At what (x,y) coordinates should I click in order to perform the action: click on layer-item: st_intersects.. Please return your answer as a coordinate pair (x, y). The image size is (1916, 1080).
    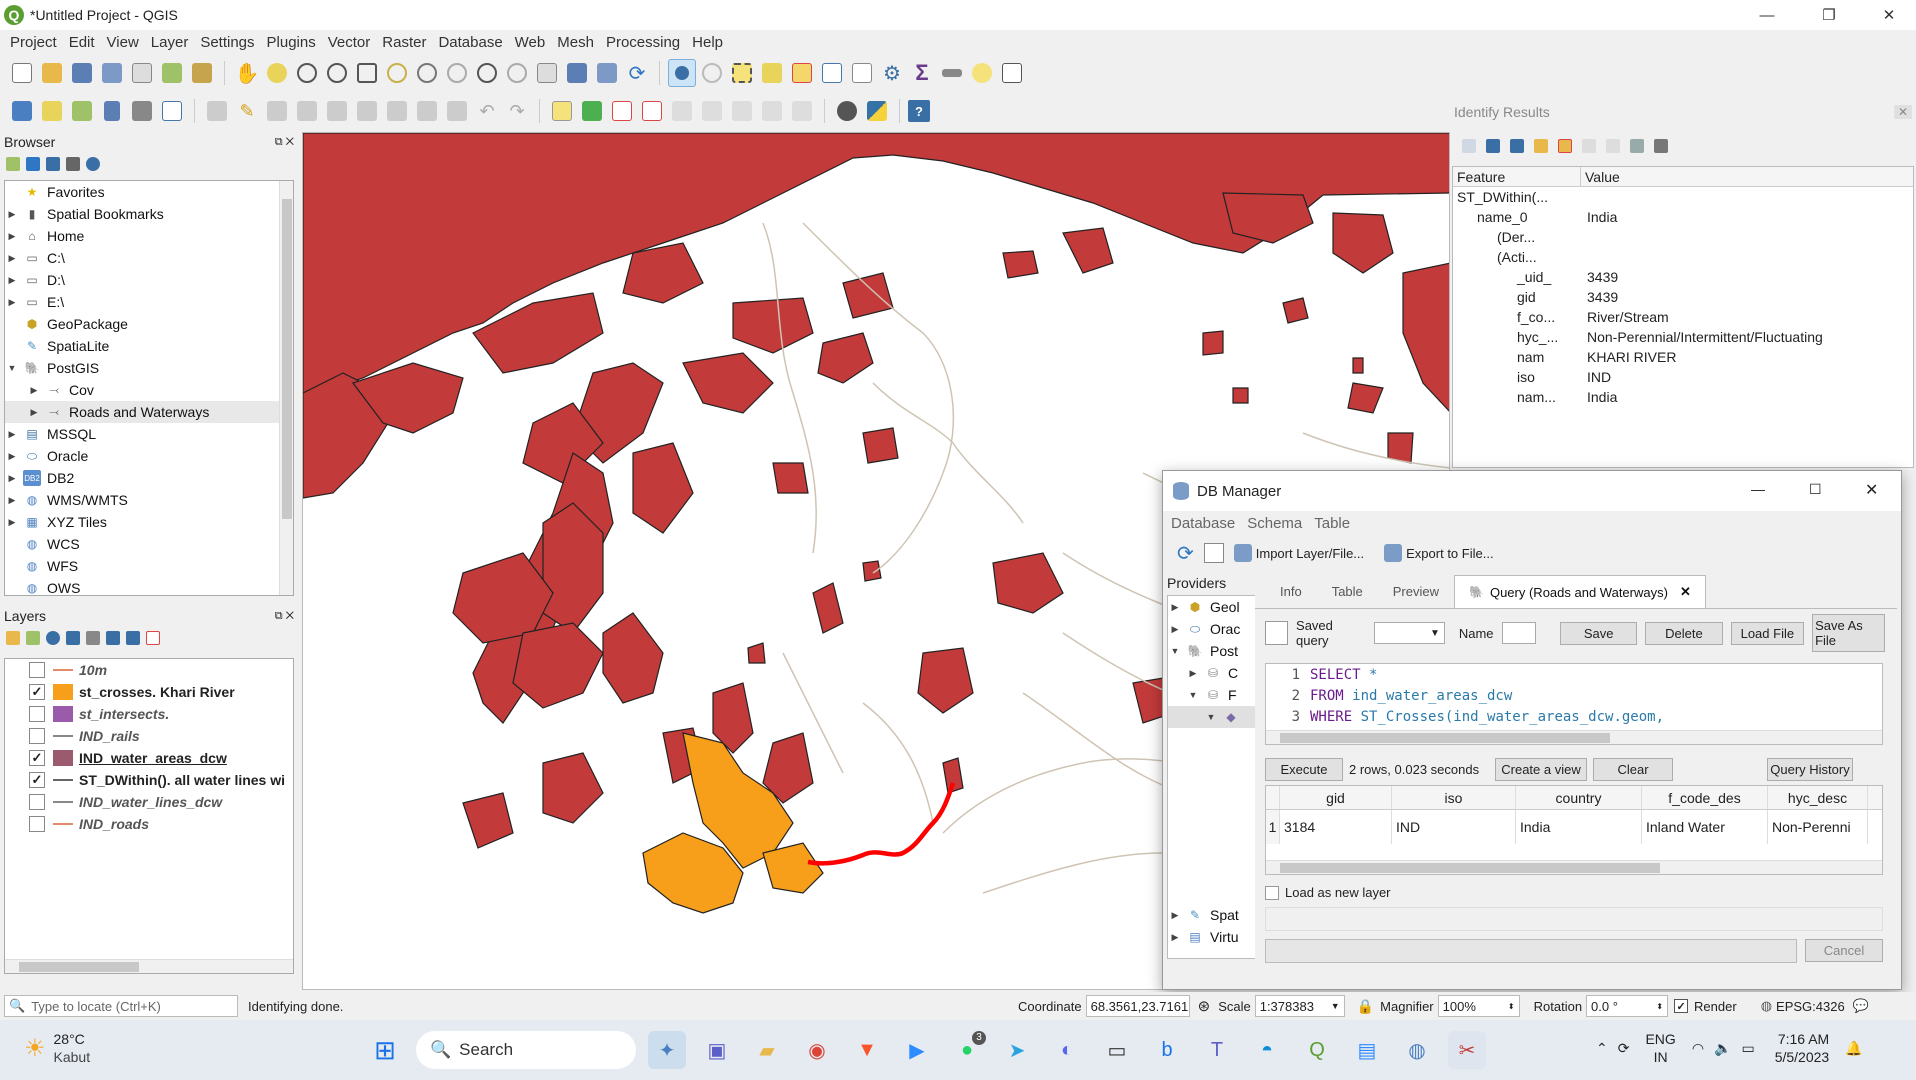
    Looking at the image, I should click on (149, 714).